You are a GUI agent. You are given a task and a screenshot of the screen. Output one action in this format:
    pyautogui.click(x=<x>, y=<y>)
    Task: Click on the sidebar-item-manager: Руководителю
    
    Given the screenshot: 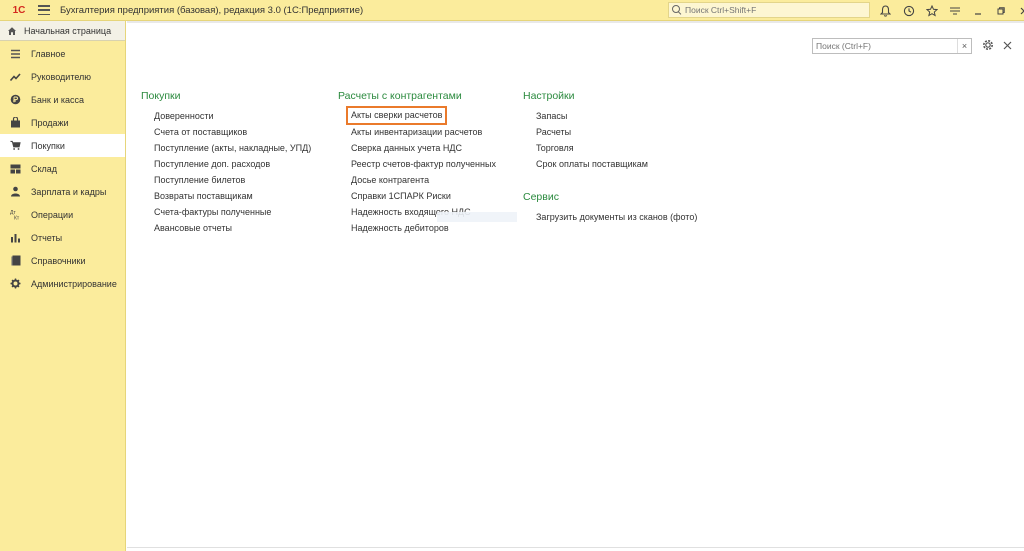 What is the action you would take?
    pyautogui.click(x=62, y=76)
    